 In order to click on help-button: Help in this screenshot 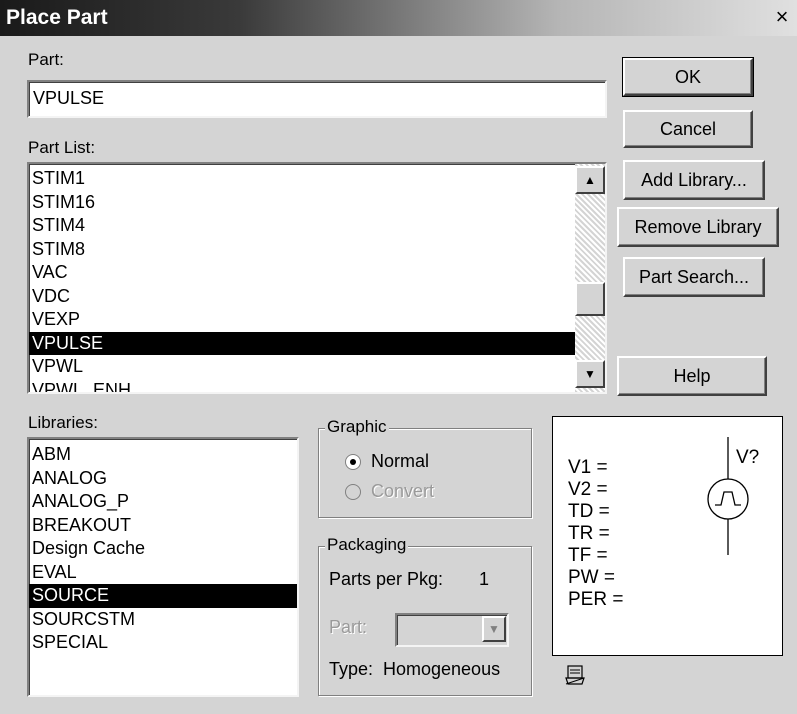, I will do `click(692, 376)`.